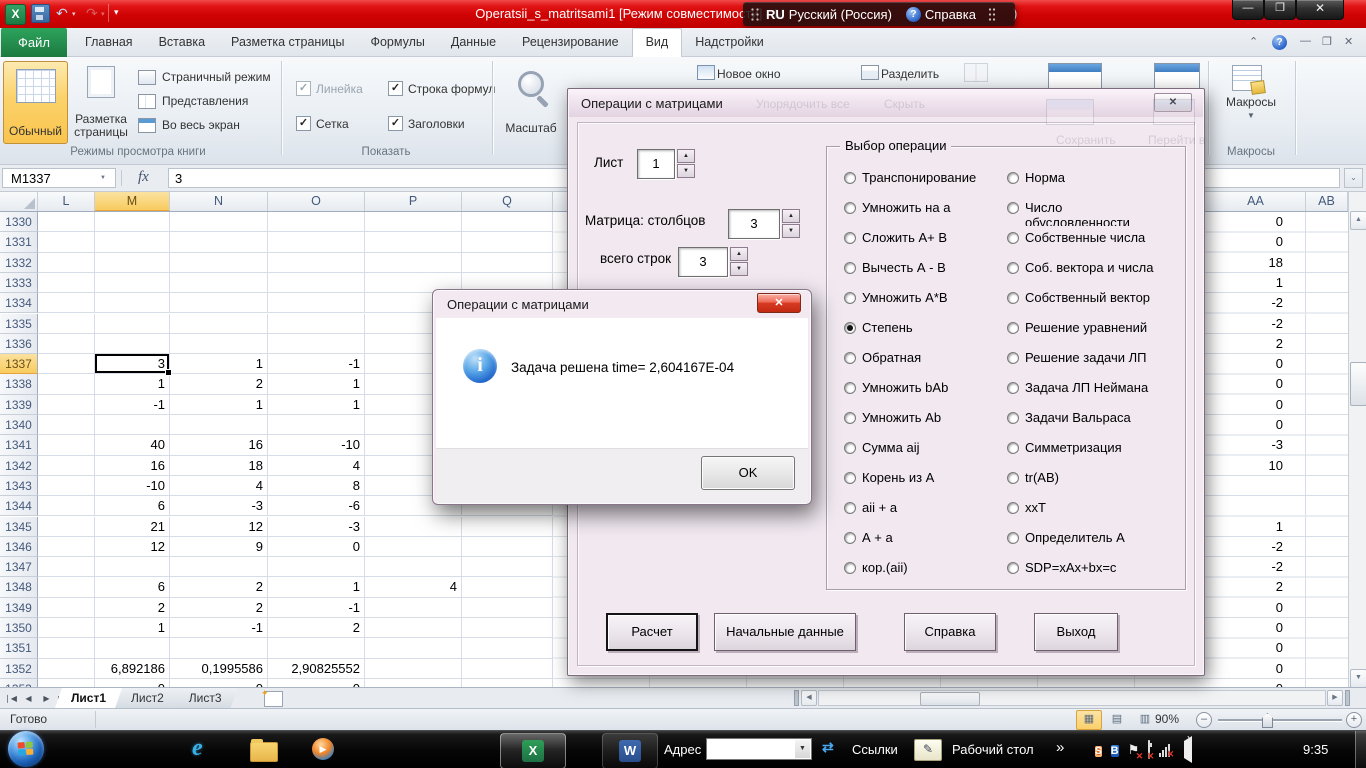 The height and width of the screenshot is (768, 1366). Describe the element at coordinates (101, 101) in the screenshot. I see `page-layout-button: Разметка страницы` at that location.